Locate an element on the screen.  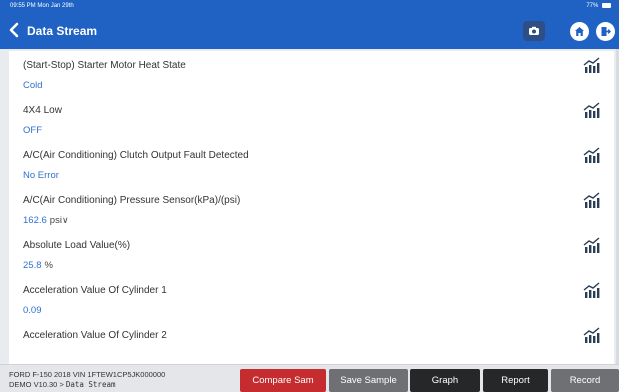
breadcrumb-current: Data Stream is located at coordinates (90, 384).